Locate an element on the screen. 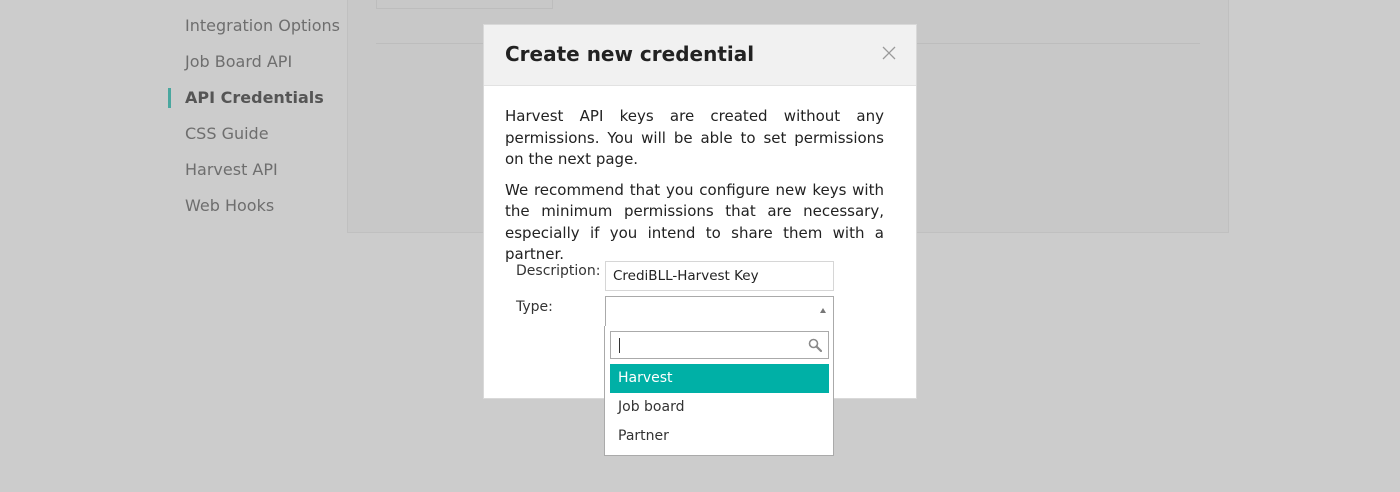 The height and width of the screenshot is (492, 1400). sidebar-item-job-board-api: Job Board API is located at coordinates (253, 62).